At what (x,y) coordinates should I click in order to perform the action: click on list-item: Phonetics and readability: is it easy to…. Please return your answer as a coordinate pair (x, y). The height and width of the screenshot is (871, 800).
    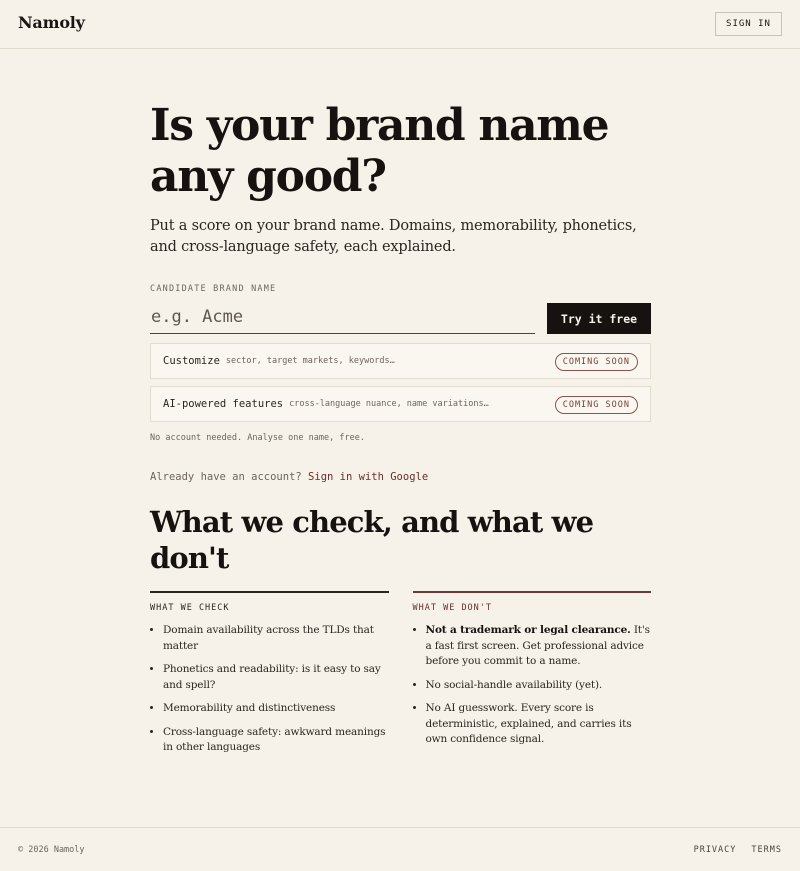
    Looking at the image, I should click on (276, 677).